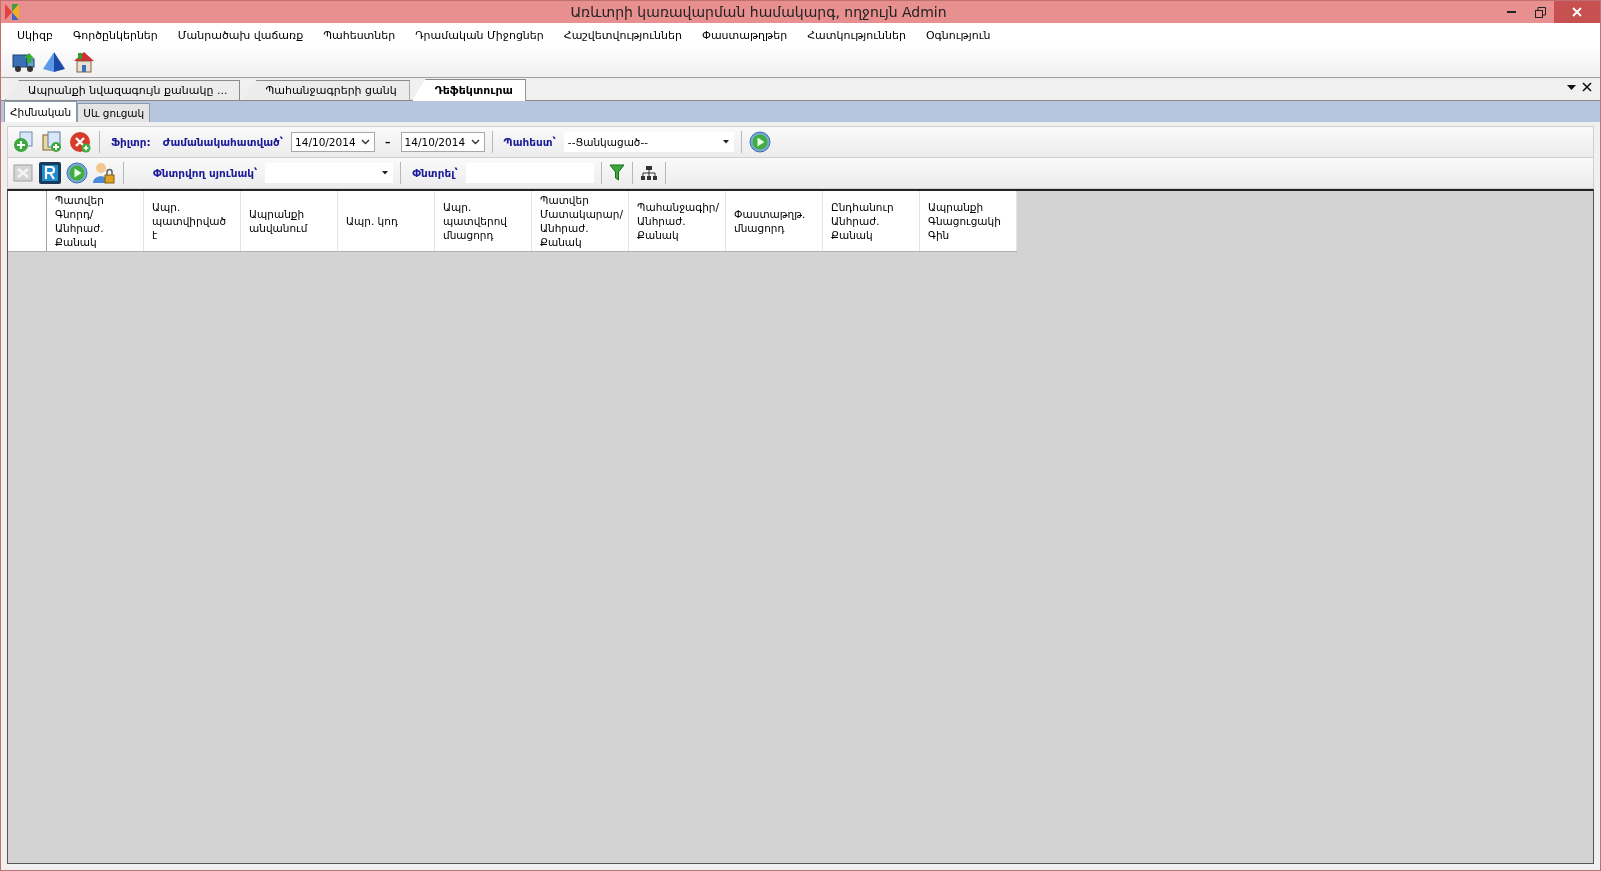 Image resolution: width=1601 pixels, height=871 pixels. I want to click on menu-item: Պահեստներ, so click(359, 35).